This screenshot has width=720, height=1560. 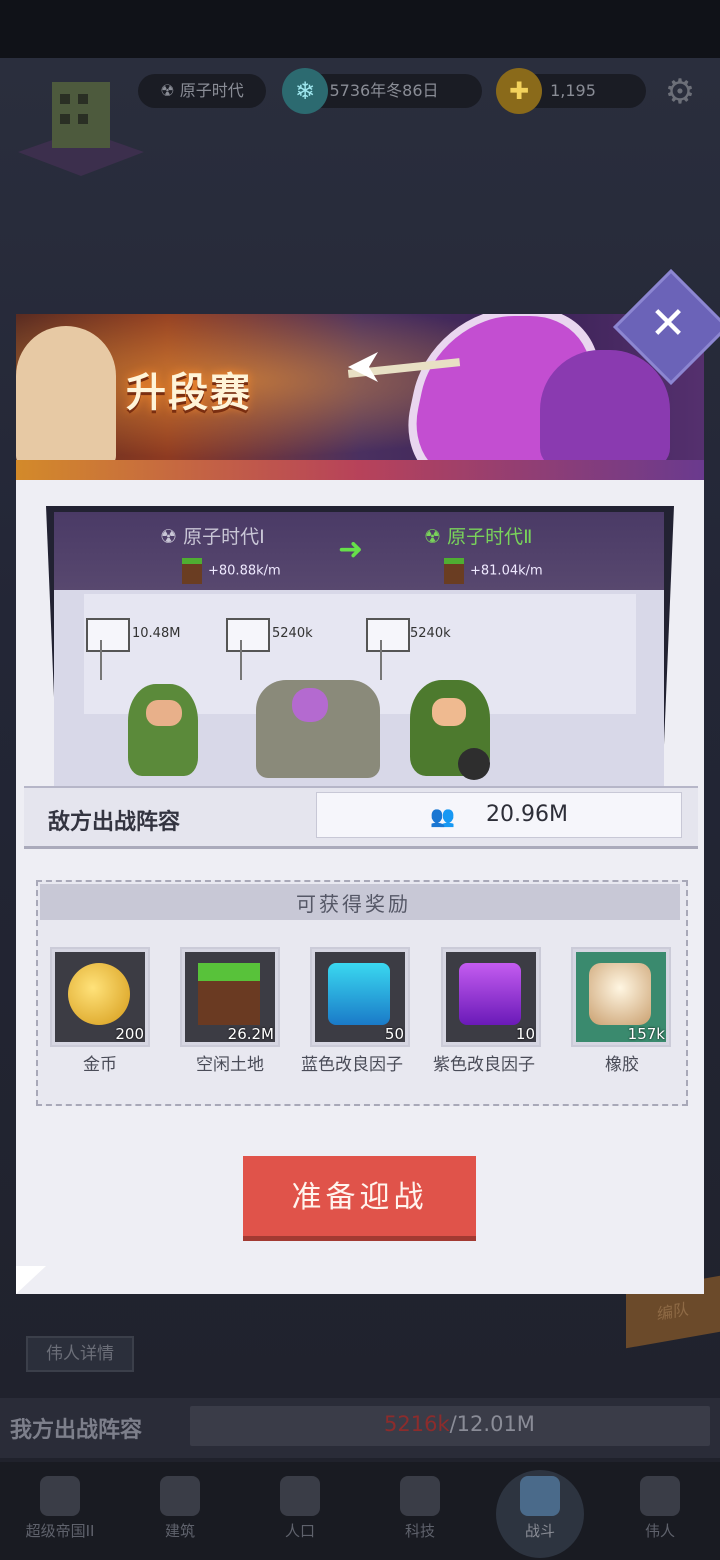 I want to click on reward-idle-land: 26.2M, so click(x=230, y=997).